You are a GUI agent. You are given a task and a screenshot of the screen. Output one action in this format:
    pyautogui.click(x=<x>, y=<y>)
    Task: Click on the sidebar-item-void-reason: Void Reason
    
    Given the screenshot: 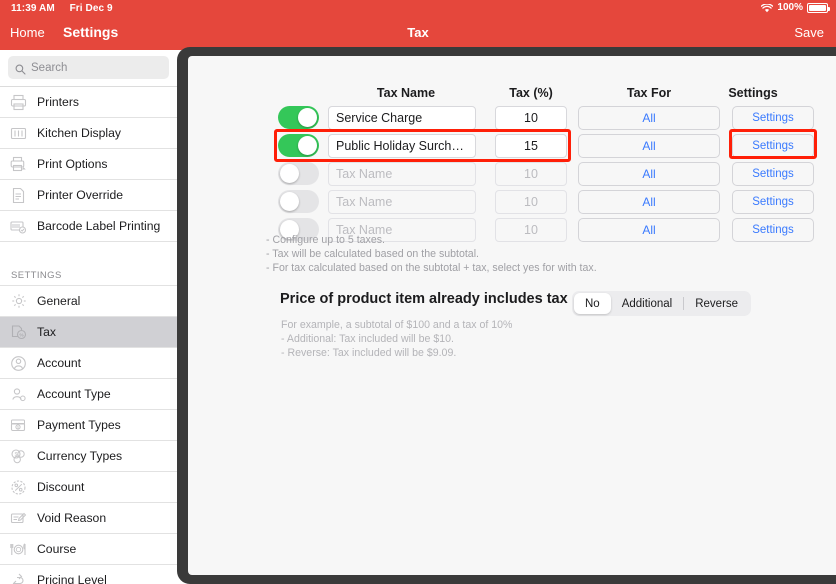 What is the action you would take?
    pyautogui.click(x=88, y=518)
    